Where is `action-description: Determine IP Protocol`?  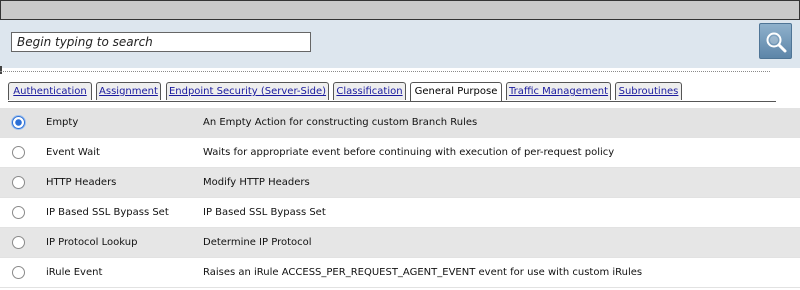
action-description: Determine IP Protocol is located at coordinates (257, 242).